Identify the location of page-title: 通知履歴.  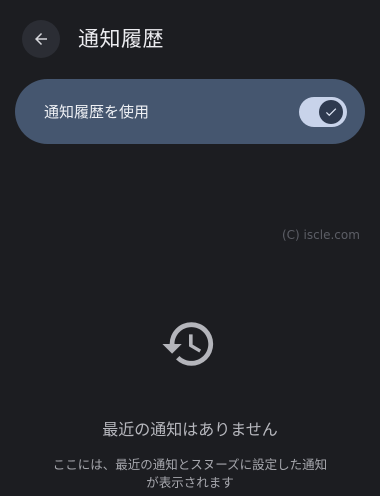
(121, 39).